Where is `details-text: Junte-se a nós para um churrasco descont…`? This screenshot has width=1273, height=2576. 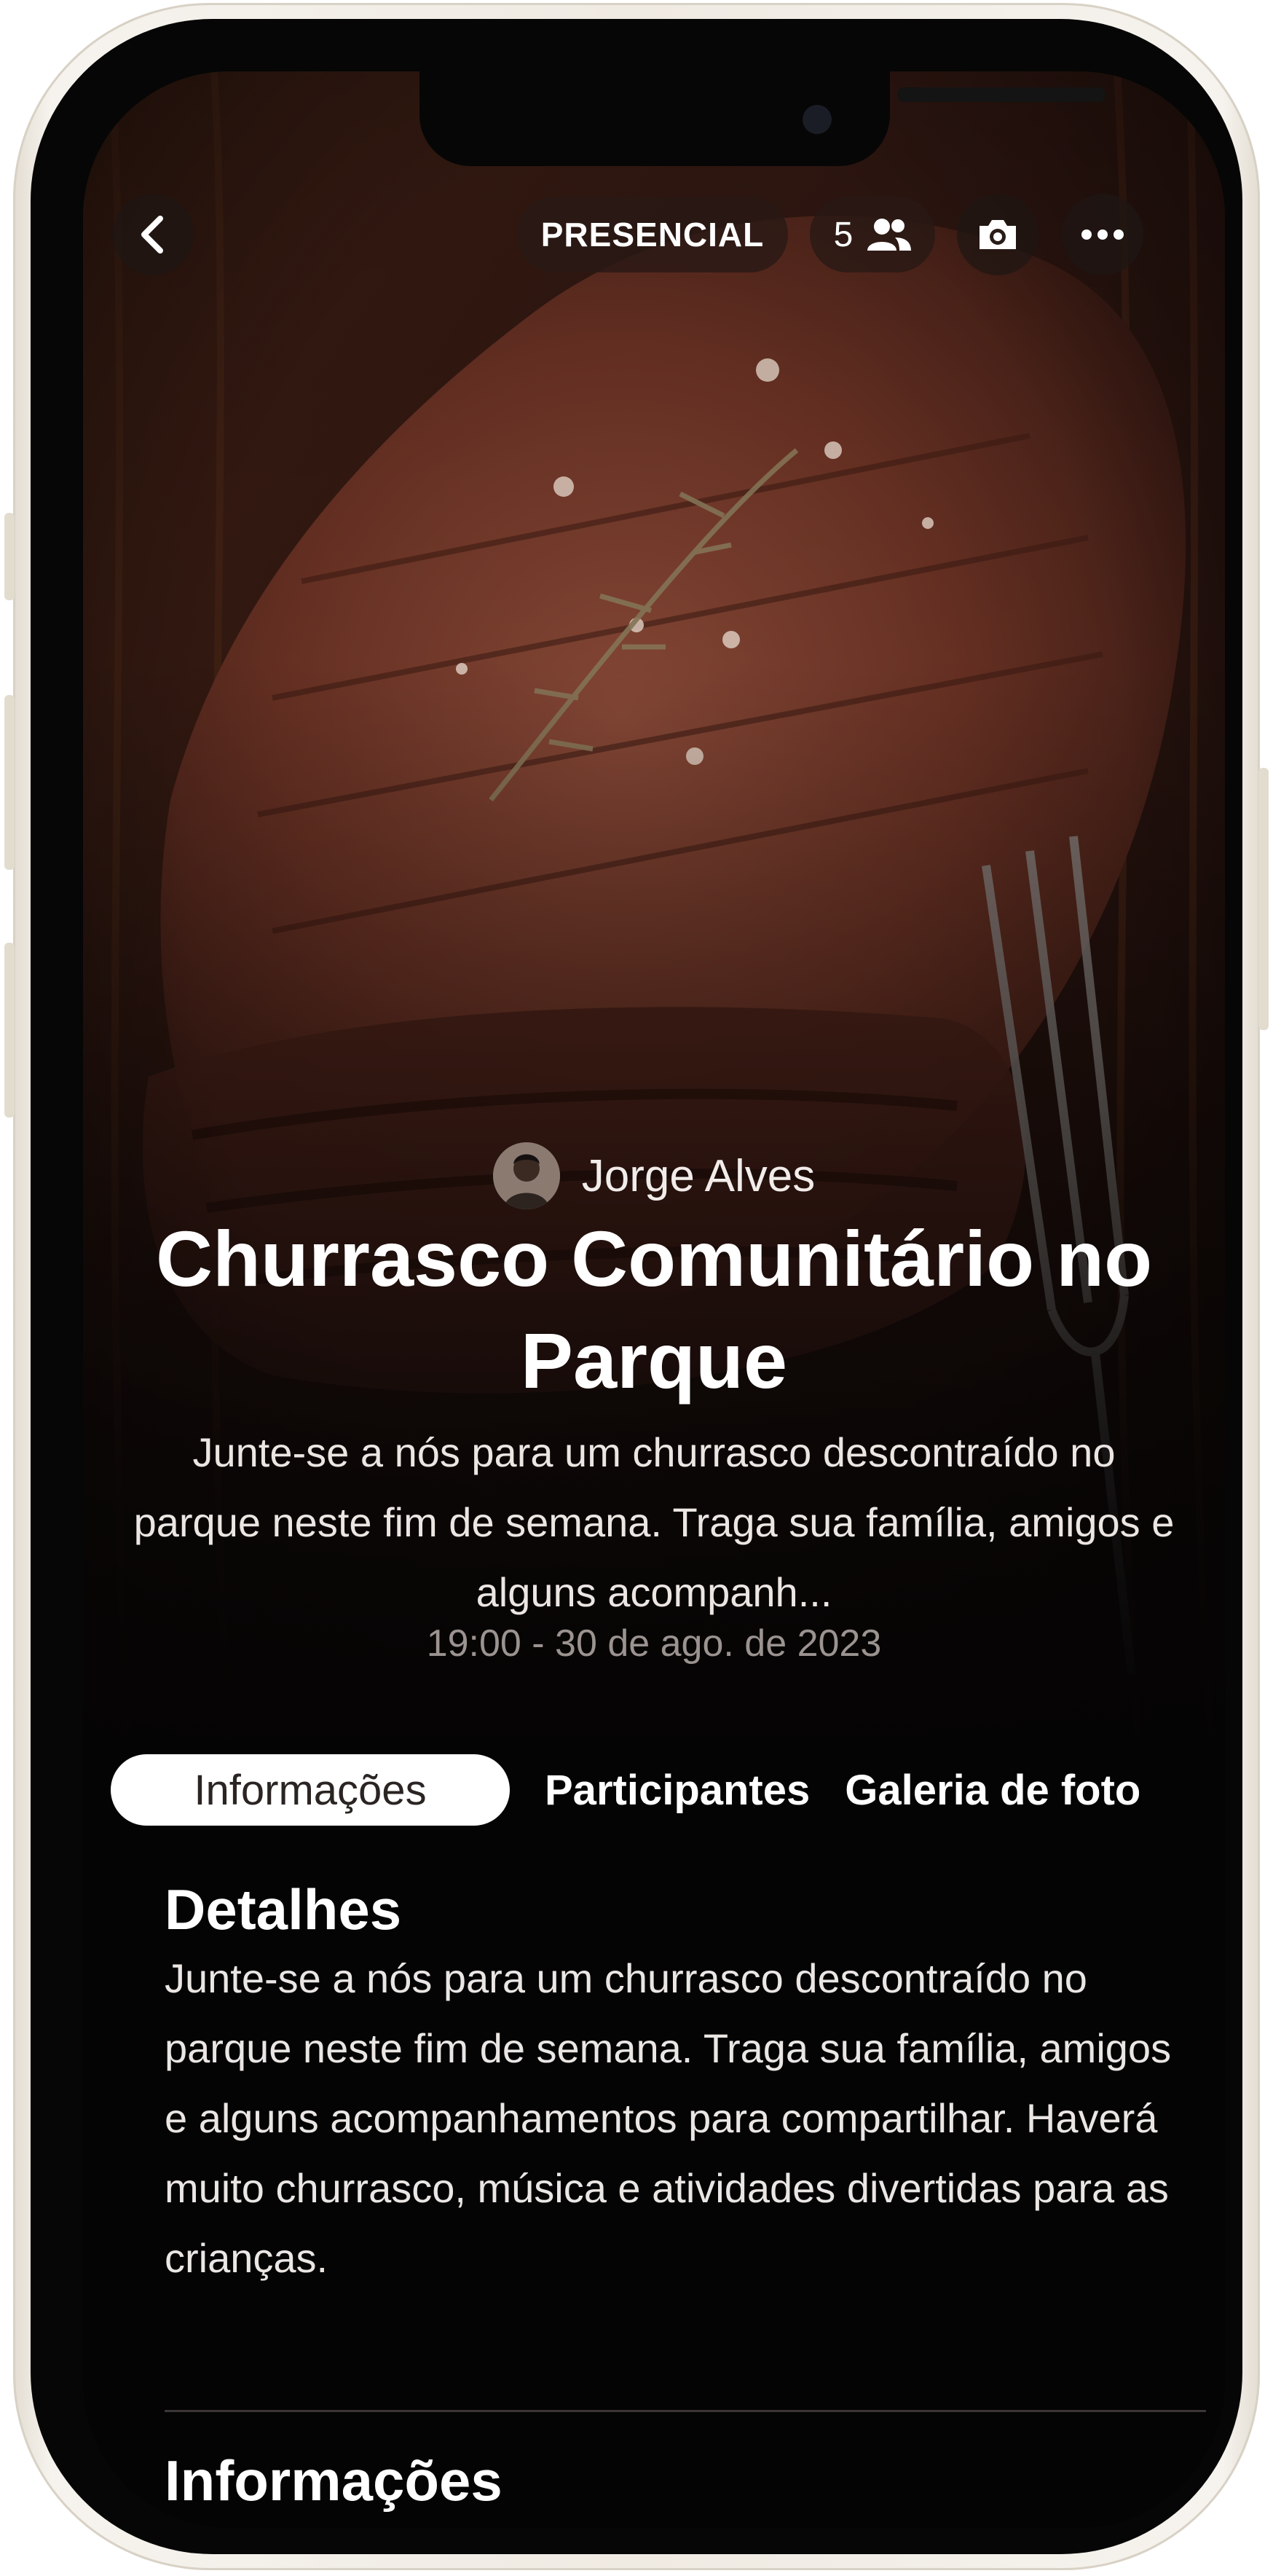
details-text: Junte-se a nós para um churrasco descont… is located at coordinates (668, 2118).